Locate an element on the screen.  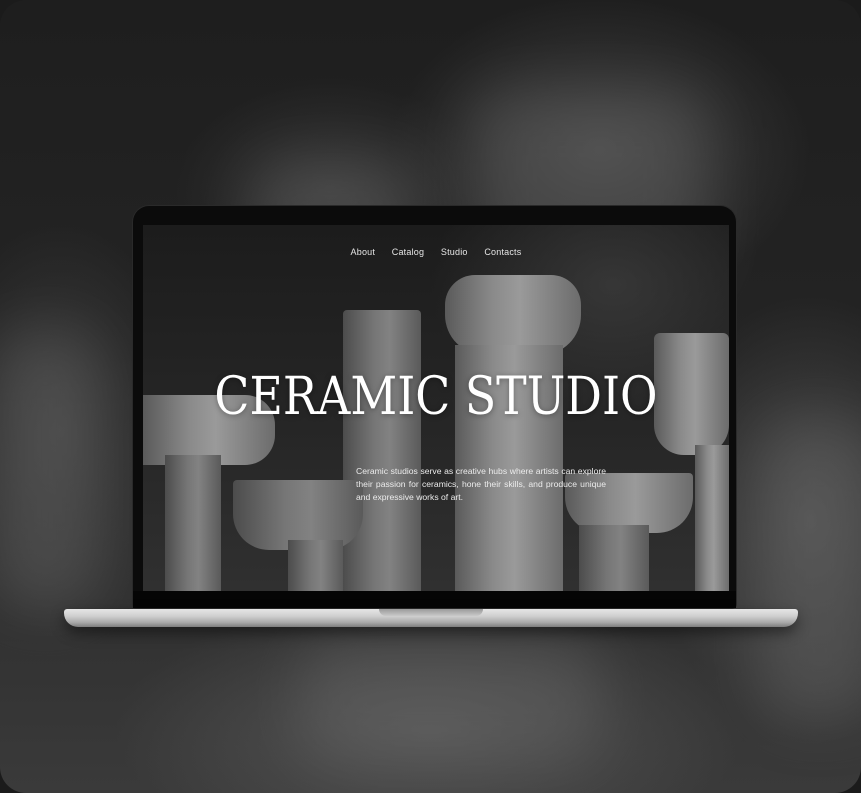
nav-item-studio: Studio is located at coordinates (454, 252).